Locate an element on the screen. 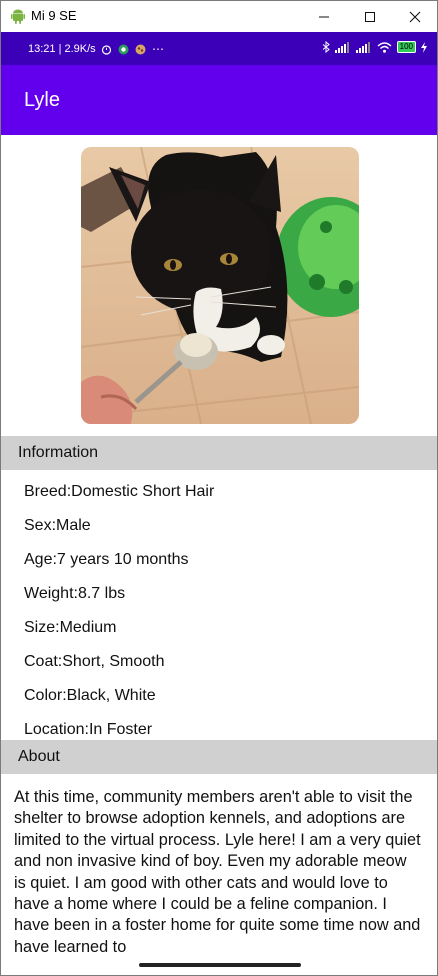 The height and width of the screenshot is (976, 438). information-section-header: Information is located at coordinates (219, 453).